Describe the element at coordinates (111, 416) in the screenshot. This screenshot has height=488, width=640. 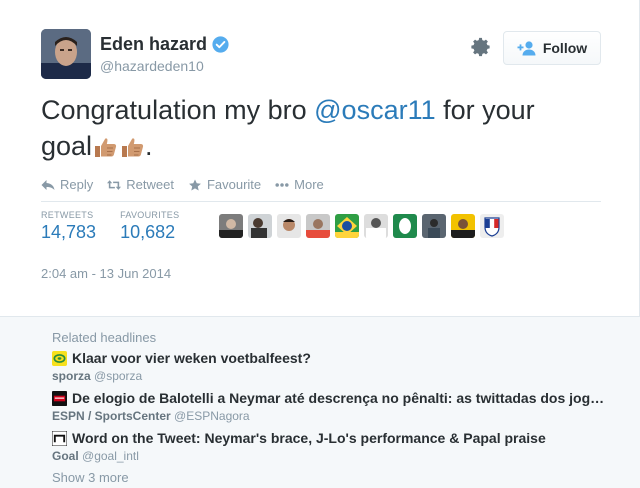
I see `headline-source-name: ESPN / SportsCenter` at that location.